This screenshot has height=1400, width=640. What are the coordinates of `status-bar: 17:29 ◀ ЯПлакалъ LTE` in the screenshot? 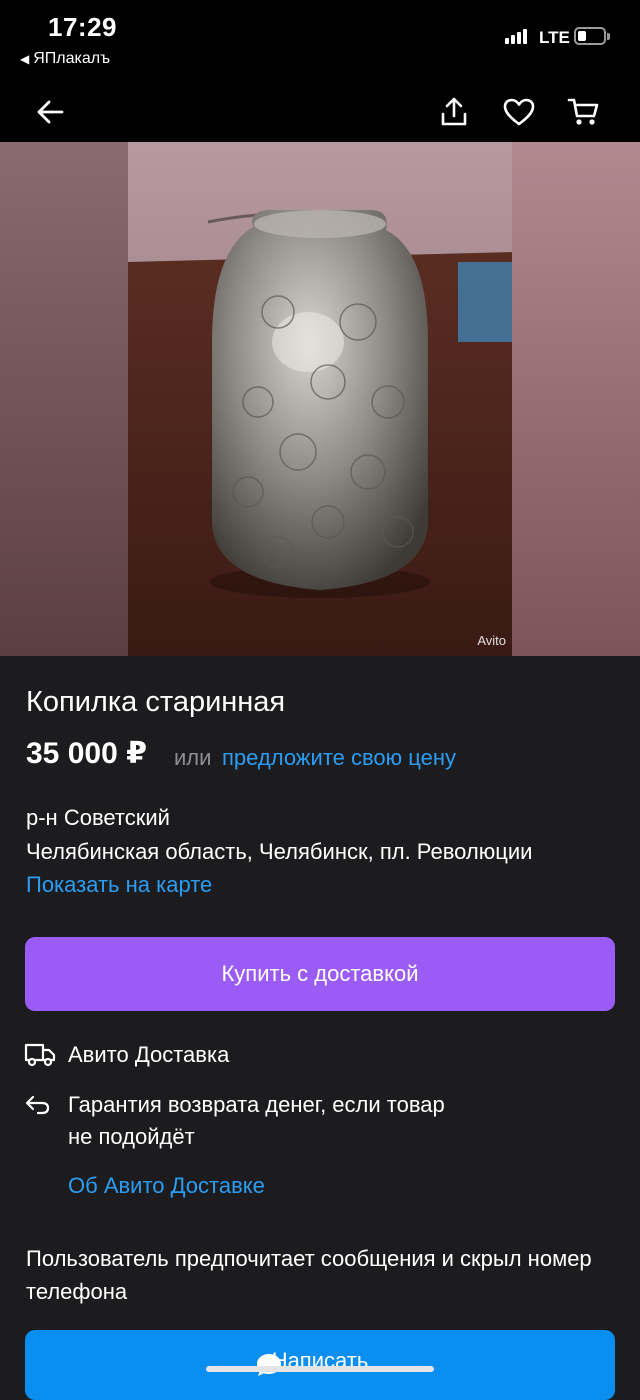 It's located at (320, 40).